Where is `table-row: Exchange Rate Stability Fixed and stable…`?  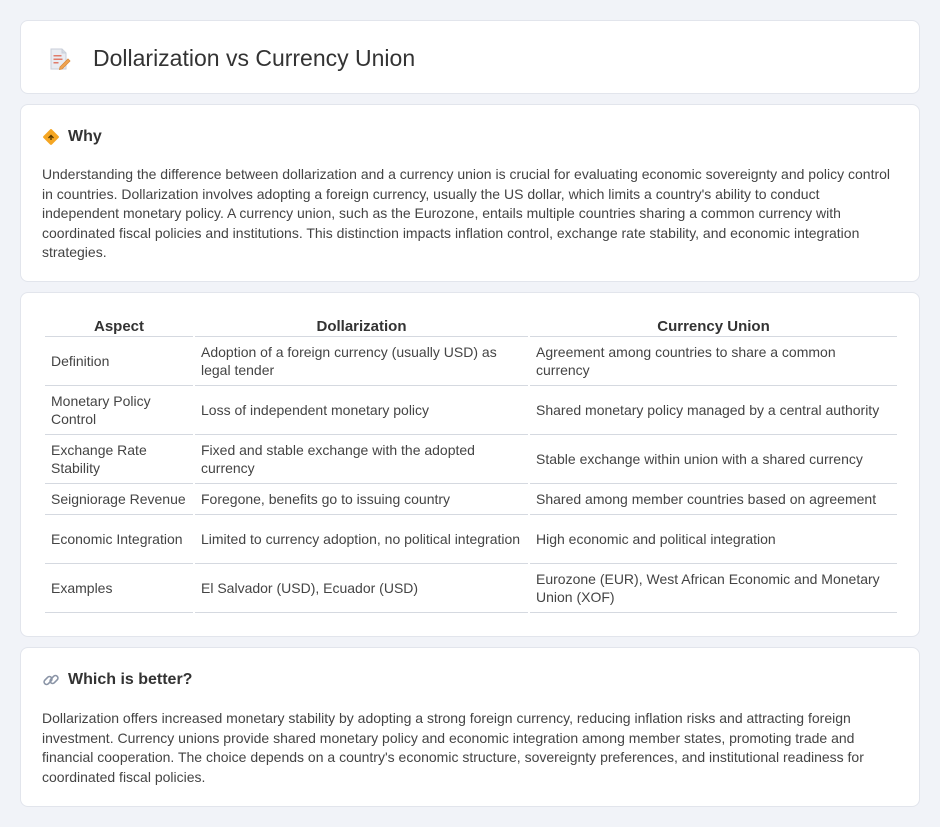 table-row: Exchange Rate Stability Fixed and stable… is located at coordinates (471, 459).